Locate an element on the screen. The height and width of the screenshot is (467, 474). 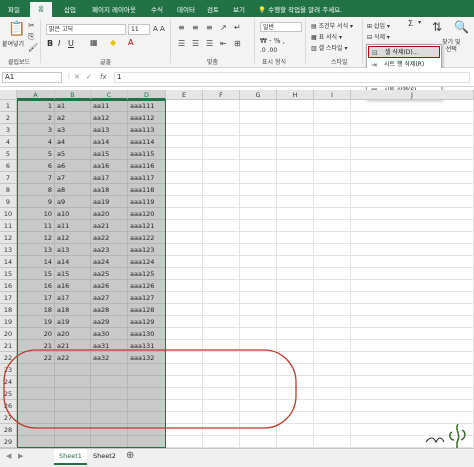
cell: a11 is located at coordinates (73, 226).